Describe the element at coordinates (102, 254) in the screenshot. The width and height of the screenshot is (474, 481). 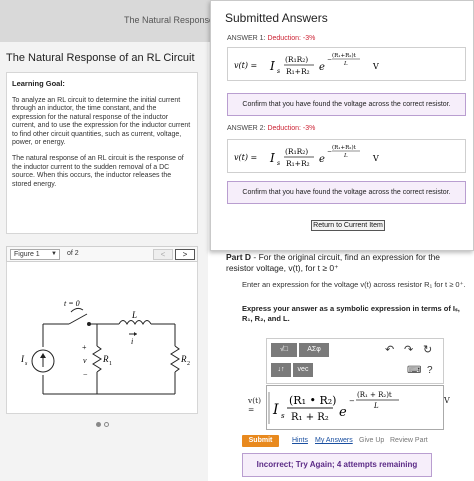
I see `figure-nav-bar: Figure 1 ▼ of 2 < >` at that location.